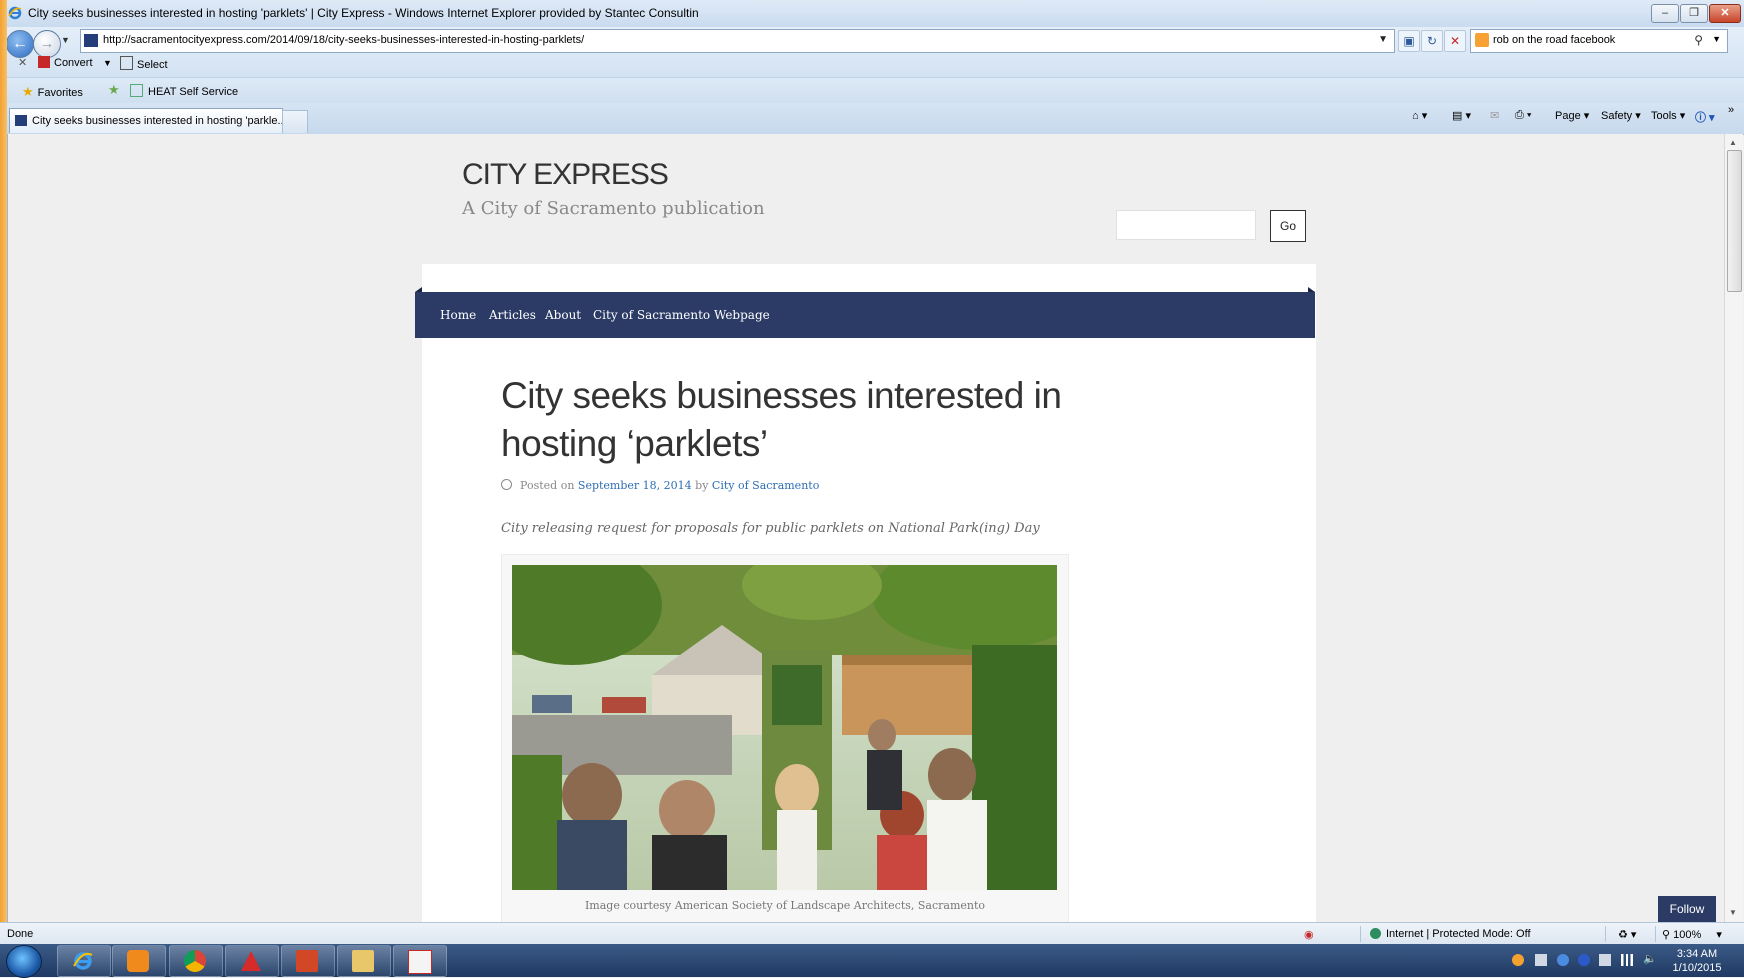 Image resolution: width=1744 pixels, height=978 pixels. Describe the element at coordinates (1572, 115) in the screenshot. I see `page-menu: Page ▾` at that location.